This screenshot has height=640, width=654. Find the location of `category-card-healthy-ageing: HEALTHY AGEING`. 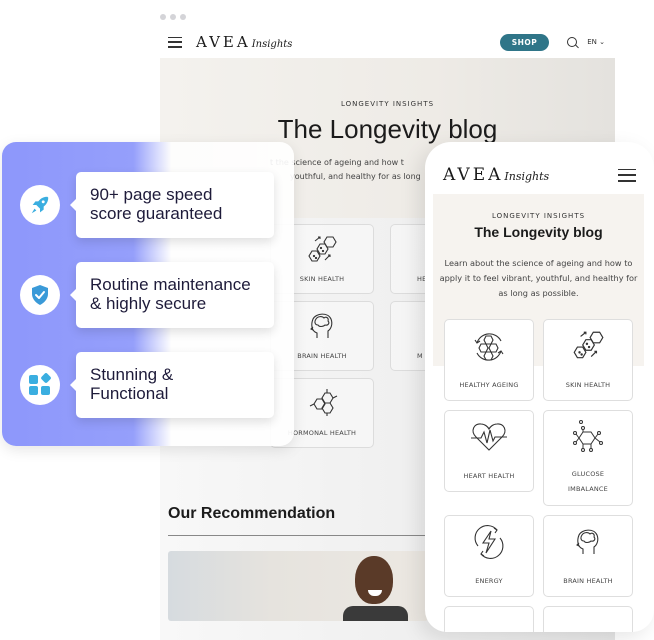

category-card-healthy-ageing: HEALTHY AGEING is located at coordinates (489, 360).